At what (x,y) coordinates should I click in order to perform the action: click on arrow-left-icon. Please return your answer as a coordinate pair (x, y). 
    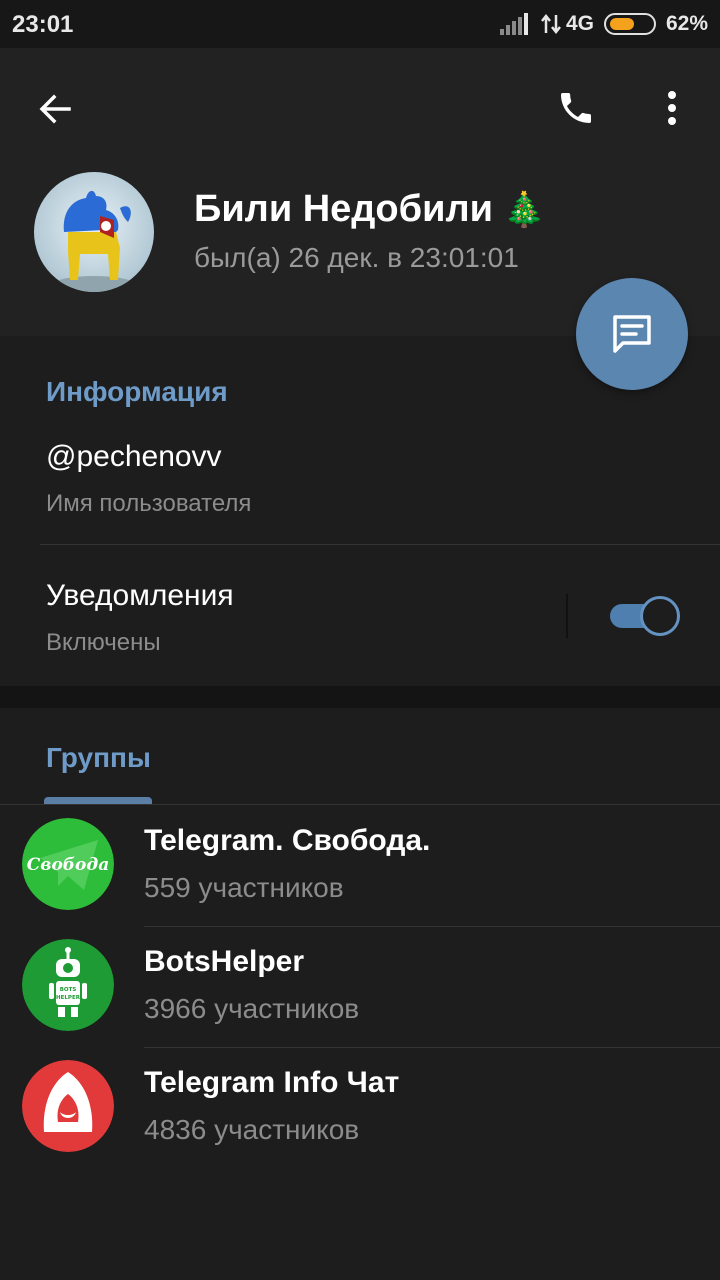
    Looking at the image, I should click on (55, 109).